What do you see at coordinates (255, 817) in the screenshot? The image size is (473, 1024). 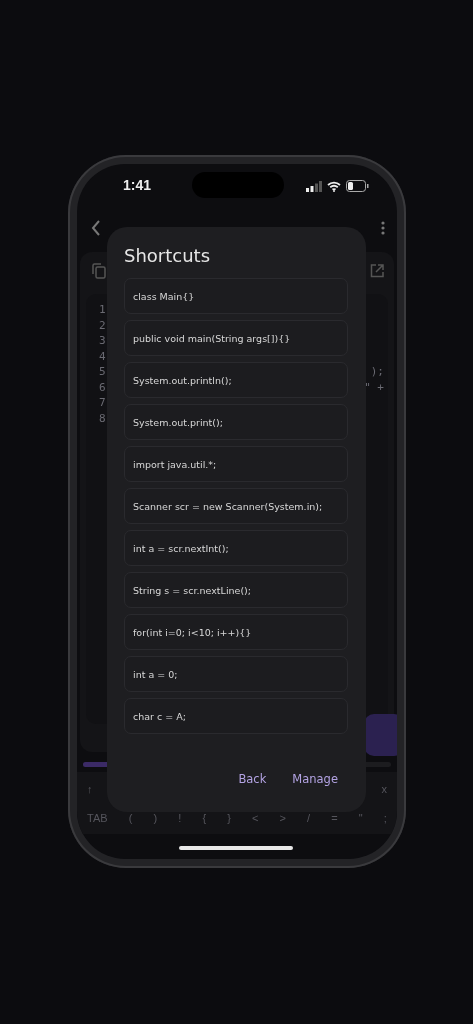 I see `key: <` at bounding box center [255, 817].